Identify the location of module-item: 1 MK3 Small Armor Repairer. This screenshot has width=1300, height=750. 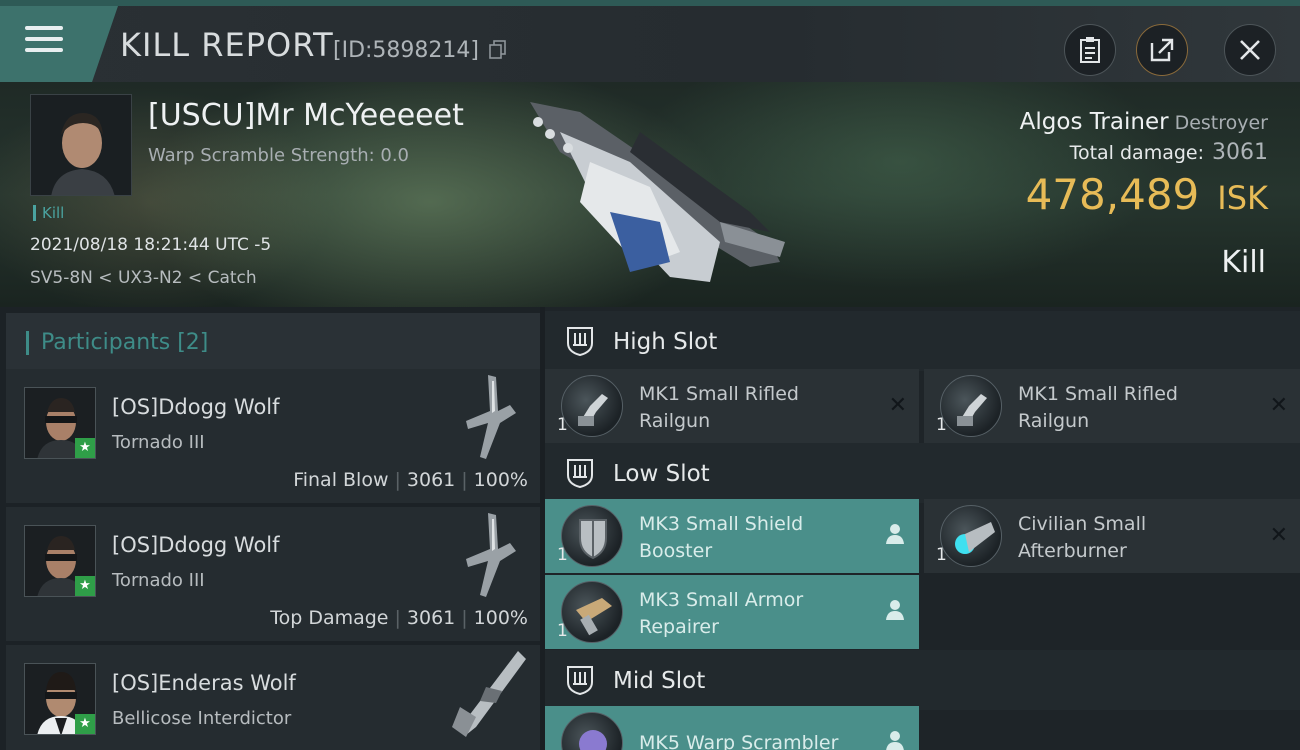
(732, 612).